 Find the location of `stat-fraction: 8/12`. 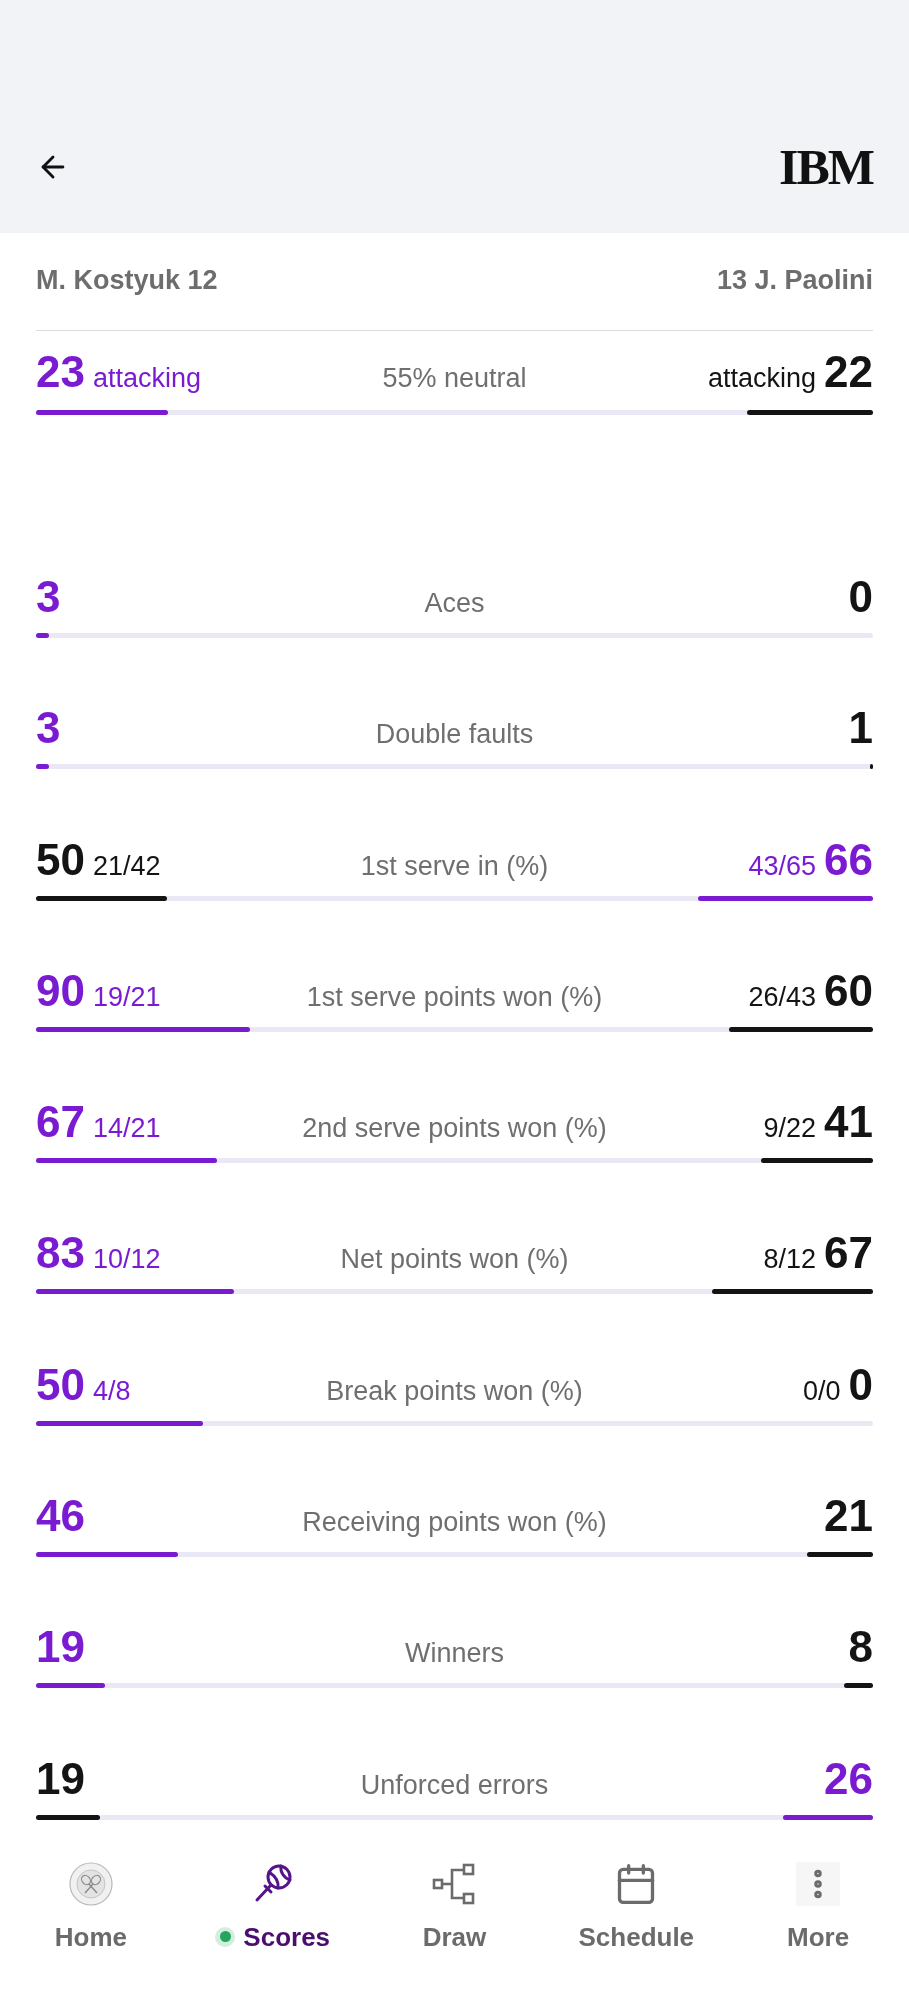

stat-fraction: 8/12 is located at coordinates (790, 1259).